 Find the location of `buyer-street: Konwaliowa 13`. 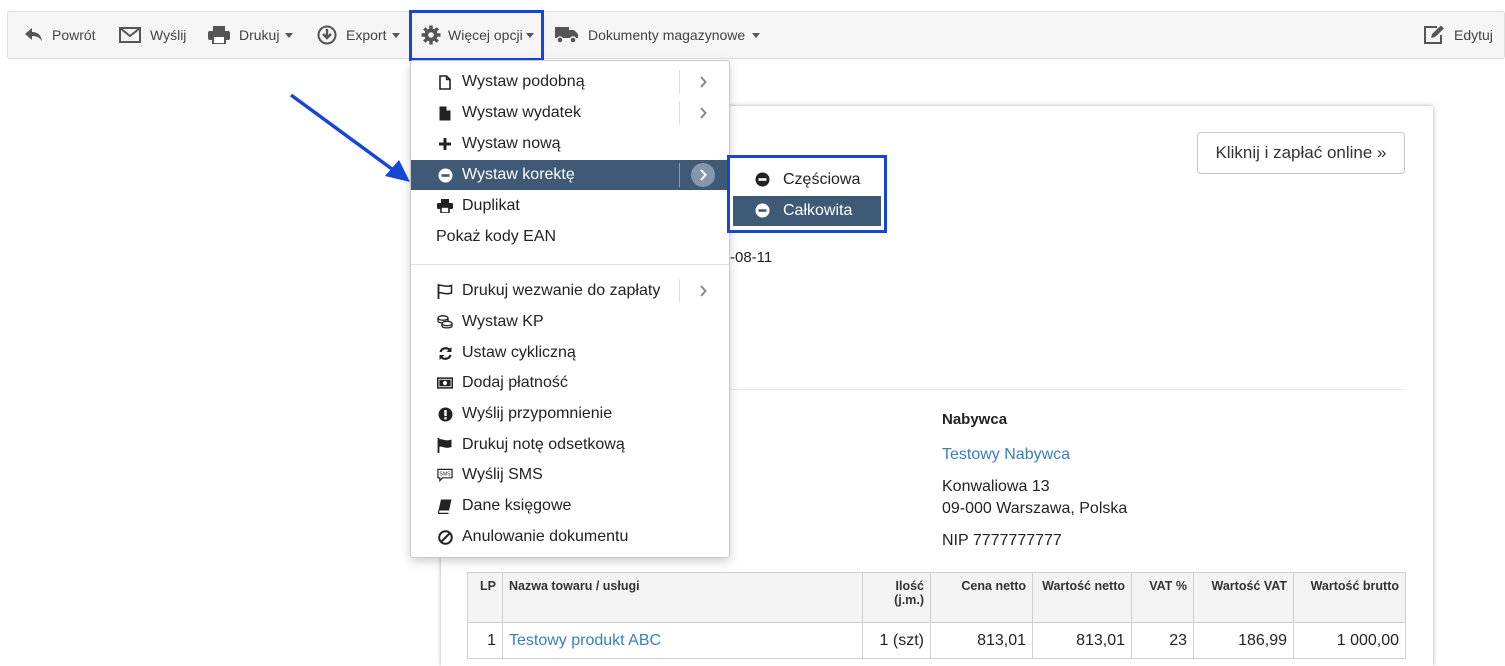

buyer-street: Konwaliowa 13 is located at coordinates (996, 486).